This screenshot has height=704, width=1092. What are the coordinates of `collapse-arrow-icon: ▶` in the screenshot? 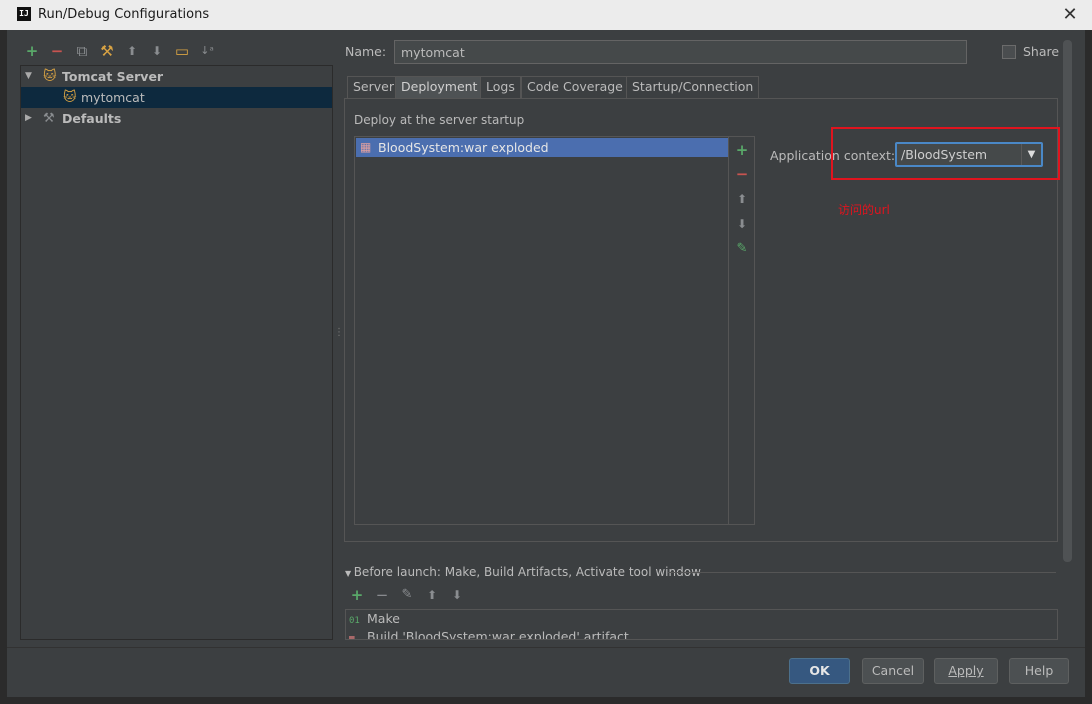 It's located at (28, 118).